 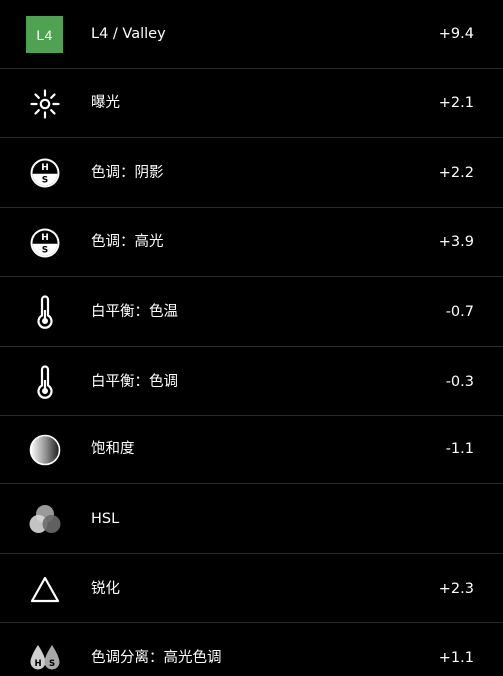 What do you see at coordinates (44, 449) in the screenshot?
I see `saturation-gradient-icon` at bounding box center [44, 449].